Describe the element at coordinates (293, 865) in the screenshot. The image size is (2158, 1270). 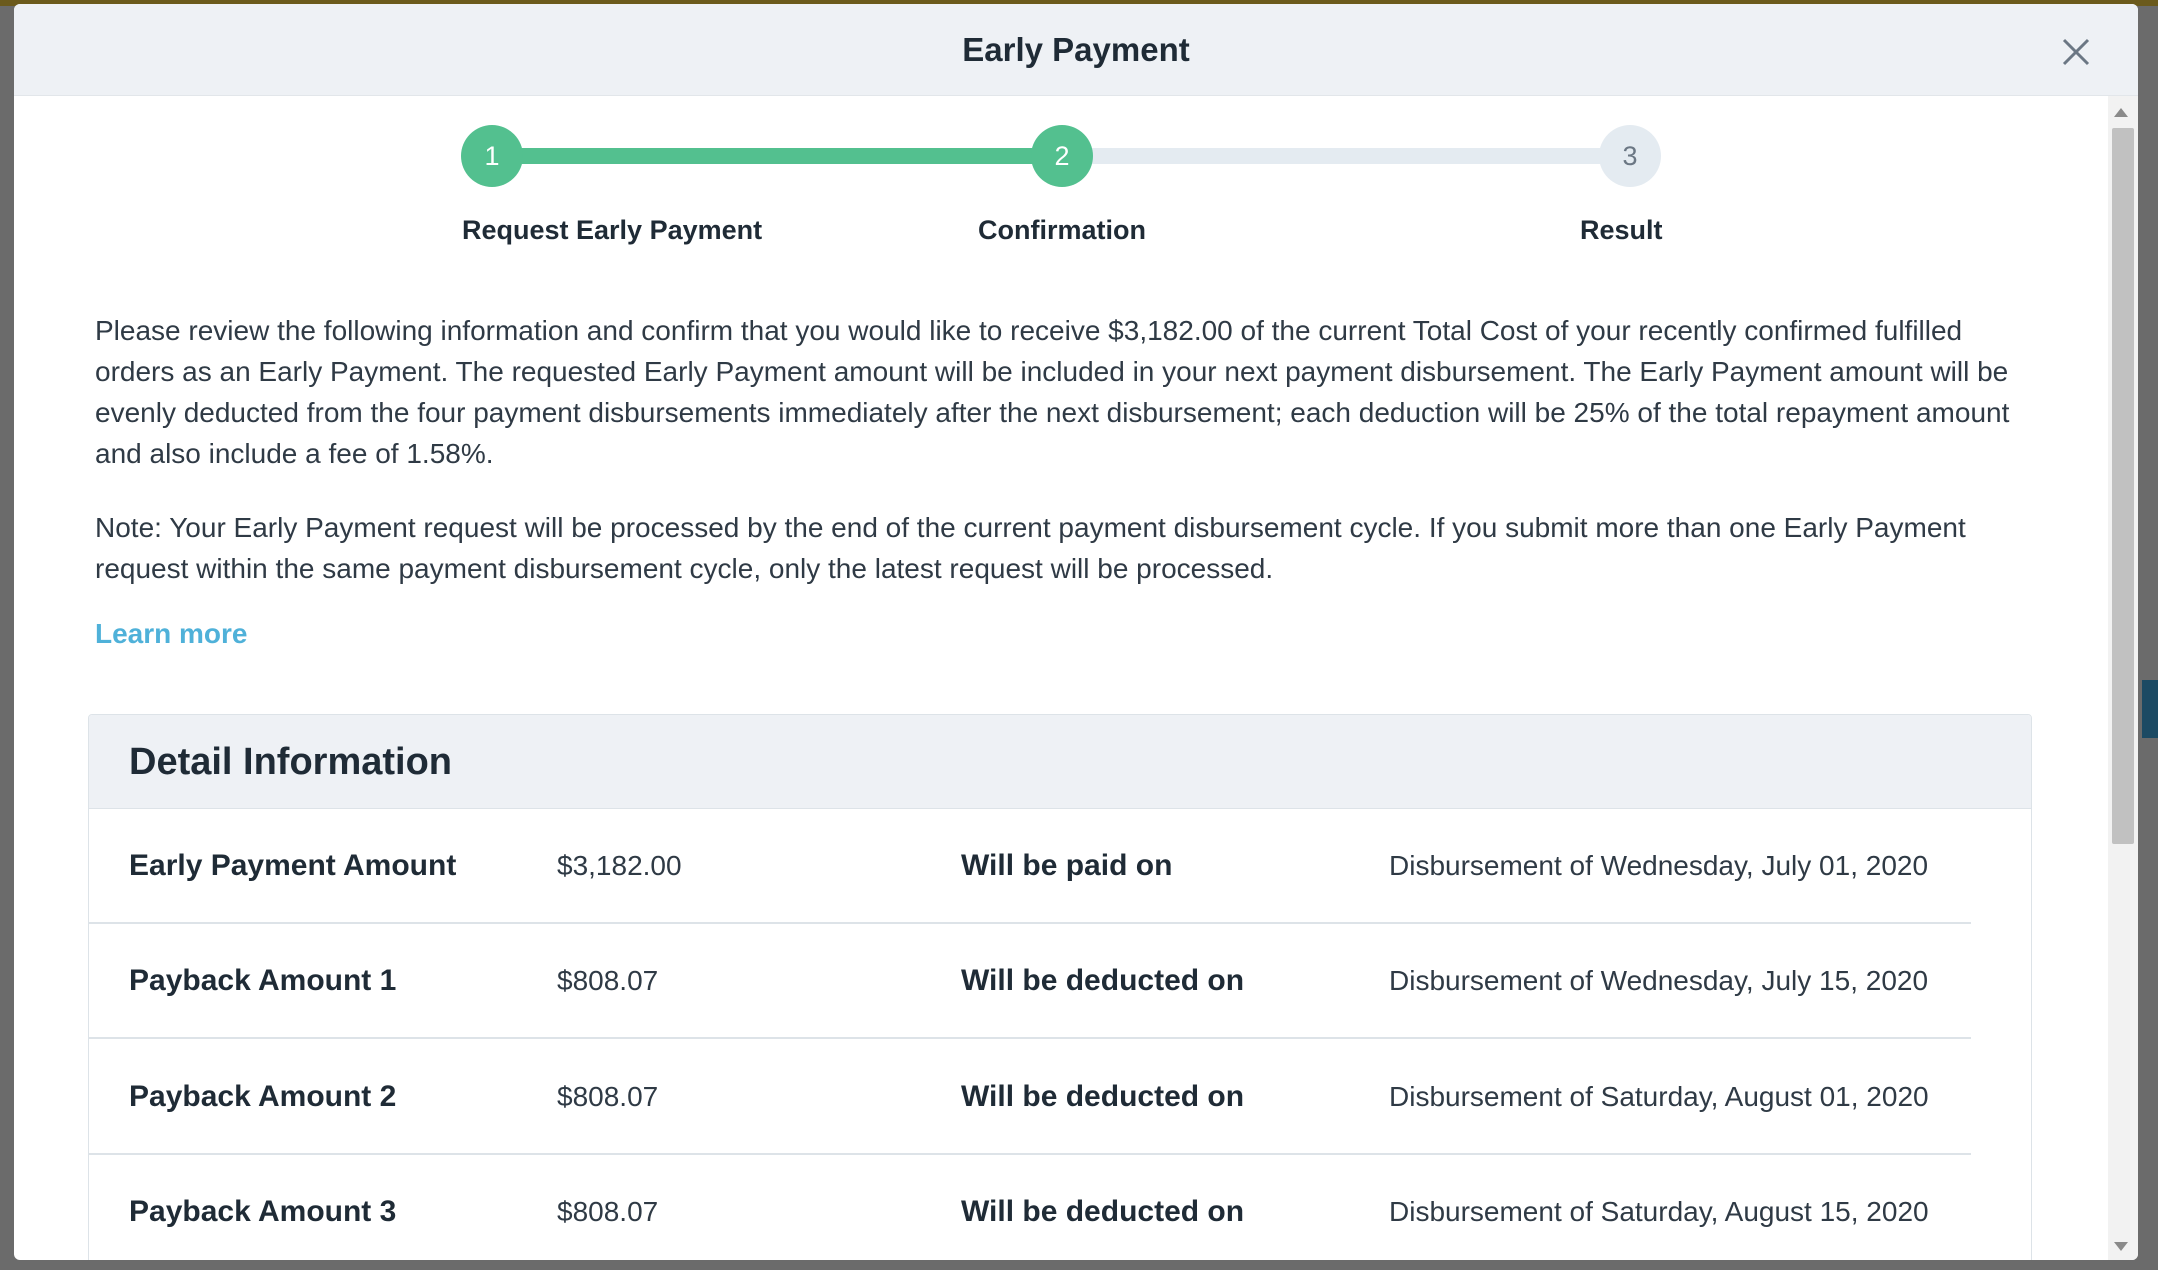
I see `row-label: Early Payment Amount` at that location.